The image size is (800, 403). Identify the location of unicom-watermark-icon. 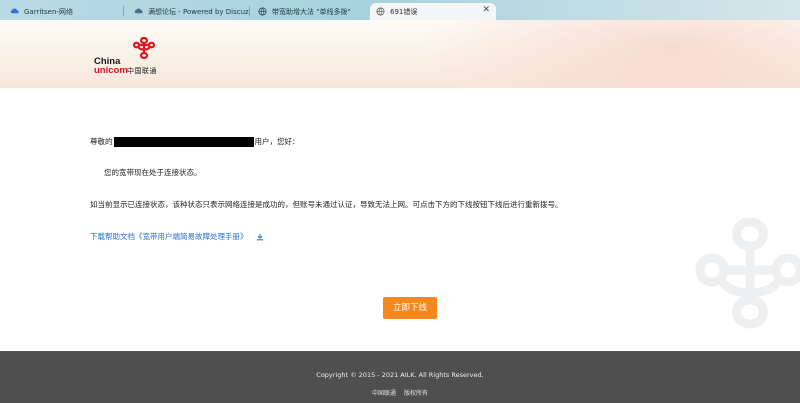
(747, 273).